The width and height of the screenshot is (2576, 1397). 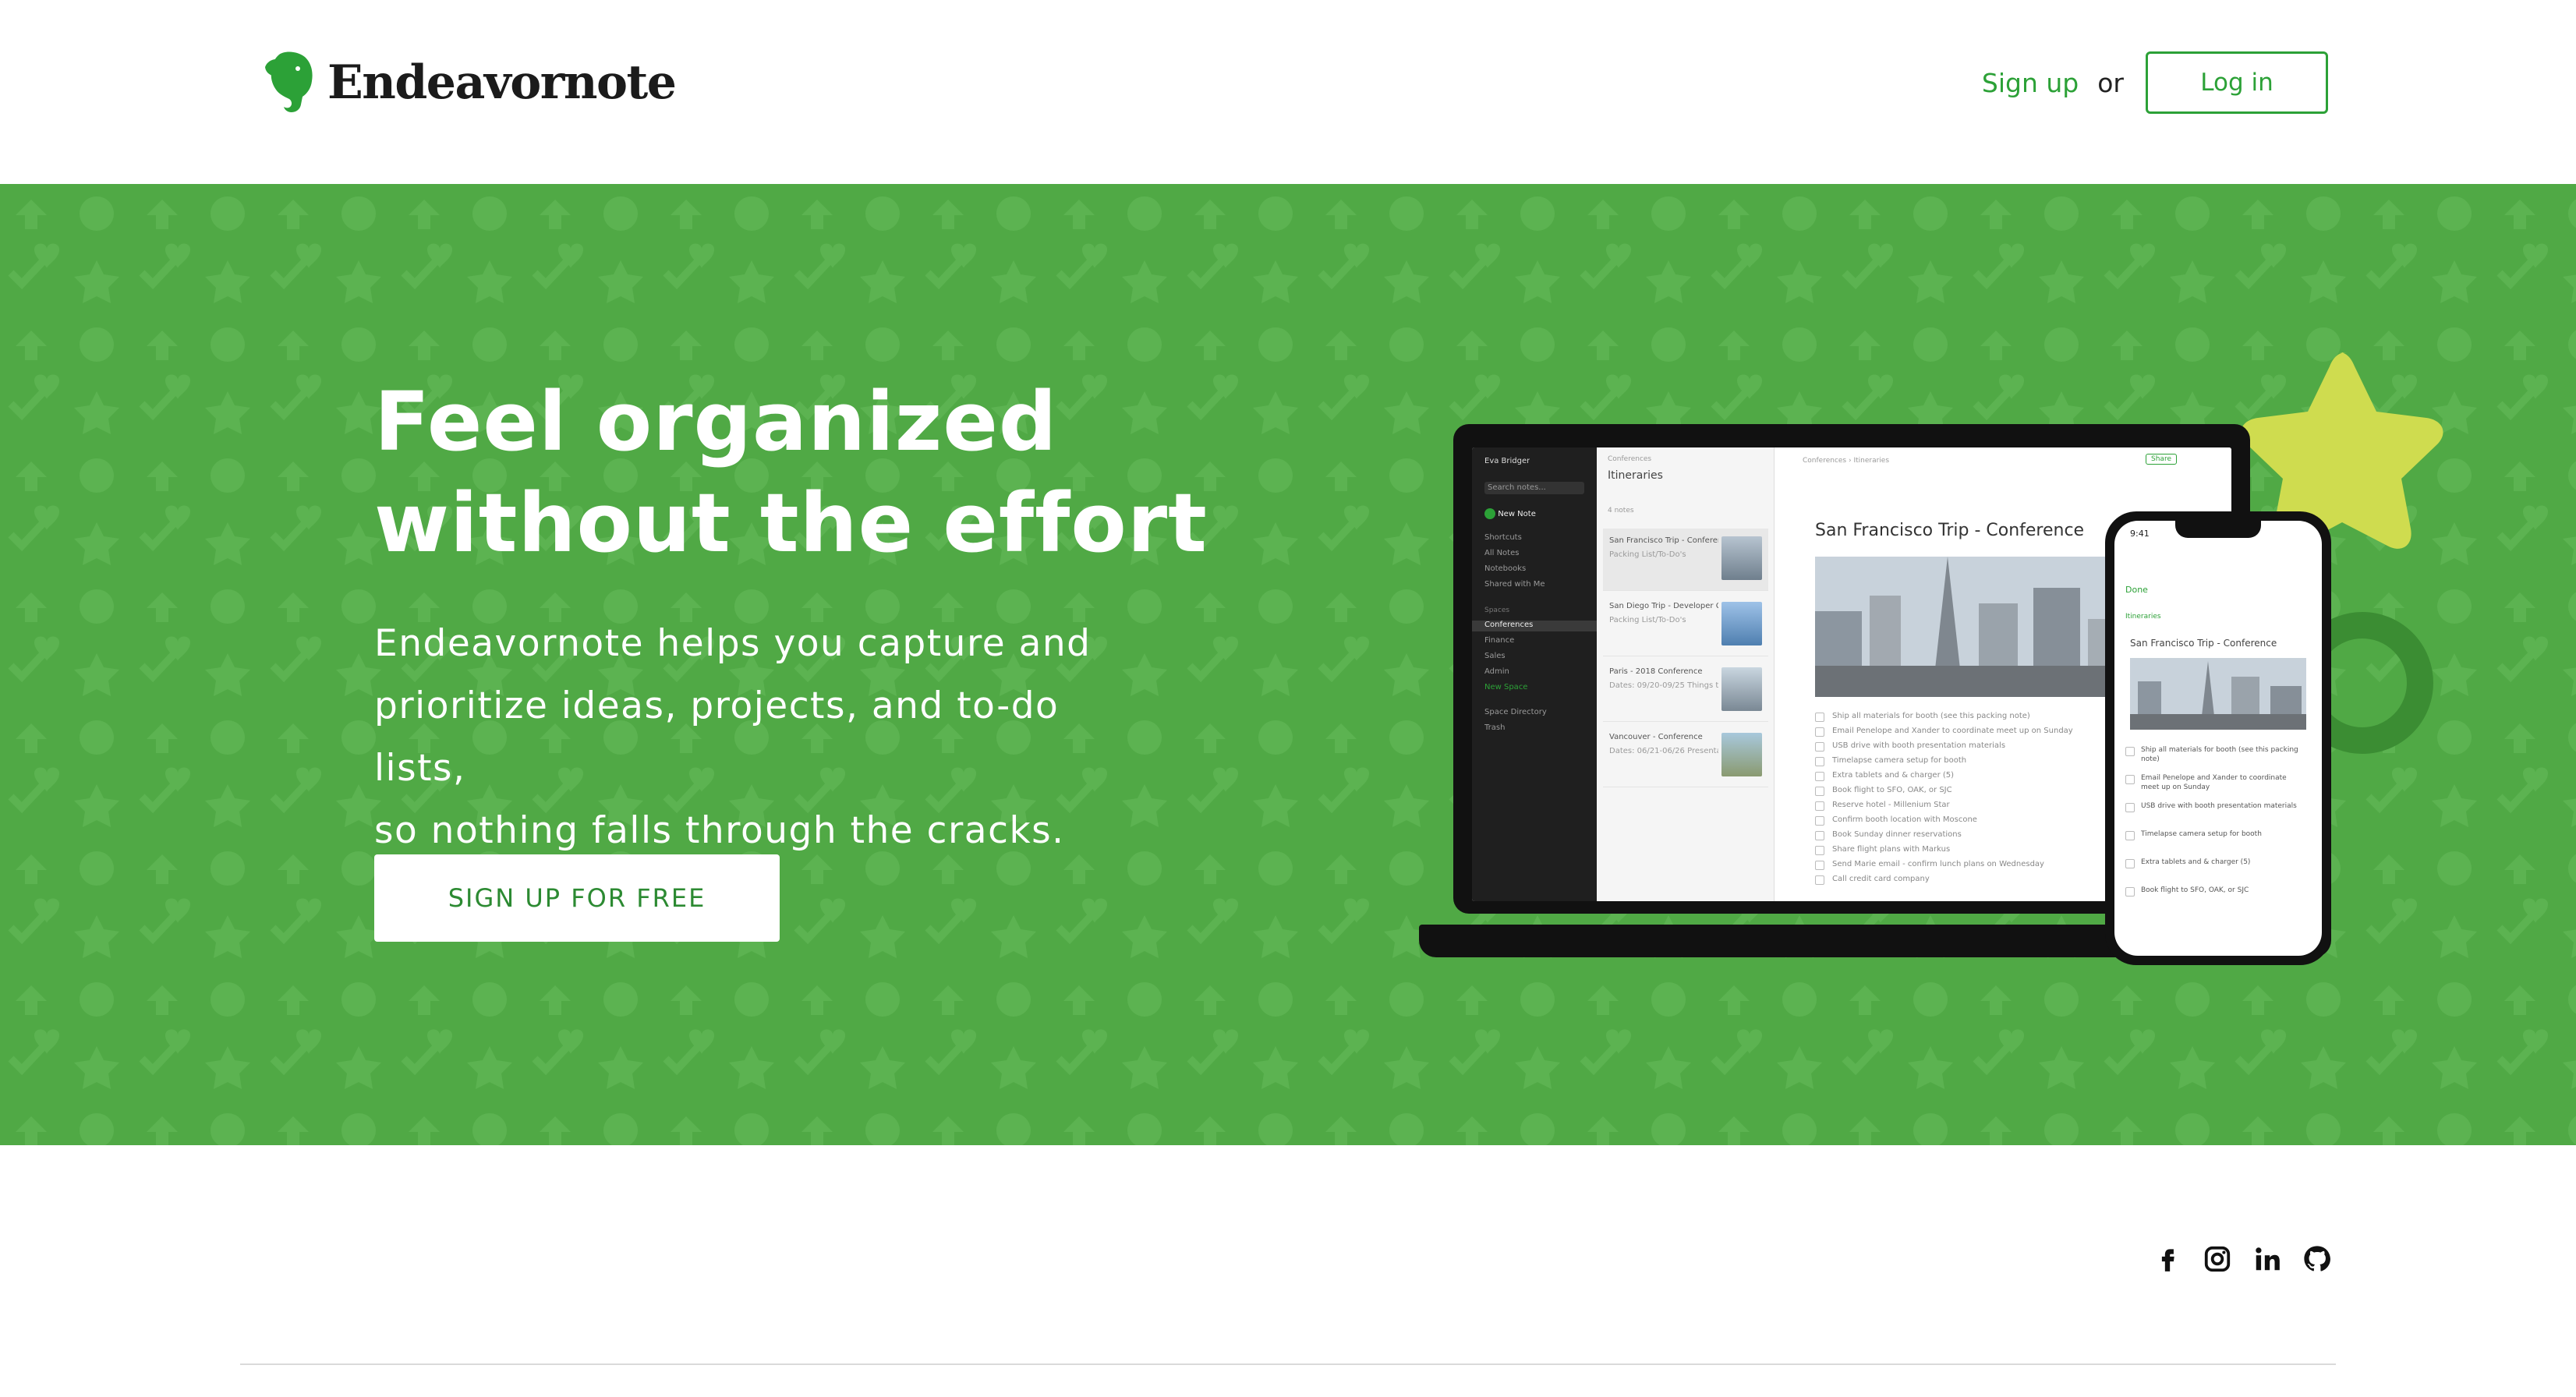 I want to click on site-header: Endeavornote Sign up or Log in, so click(x=1288, y=92).